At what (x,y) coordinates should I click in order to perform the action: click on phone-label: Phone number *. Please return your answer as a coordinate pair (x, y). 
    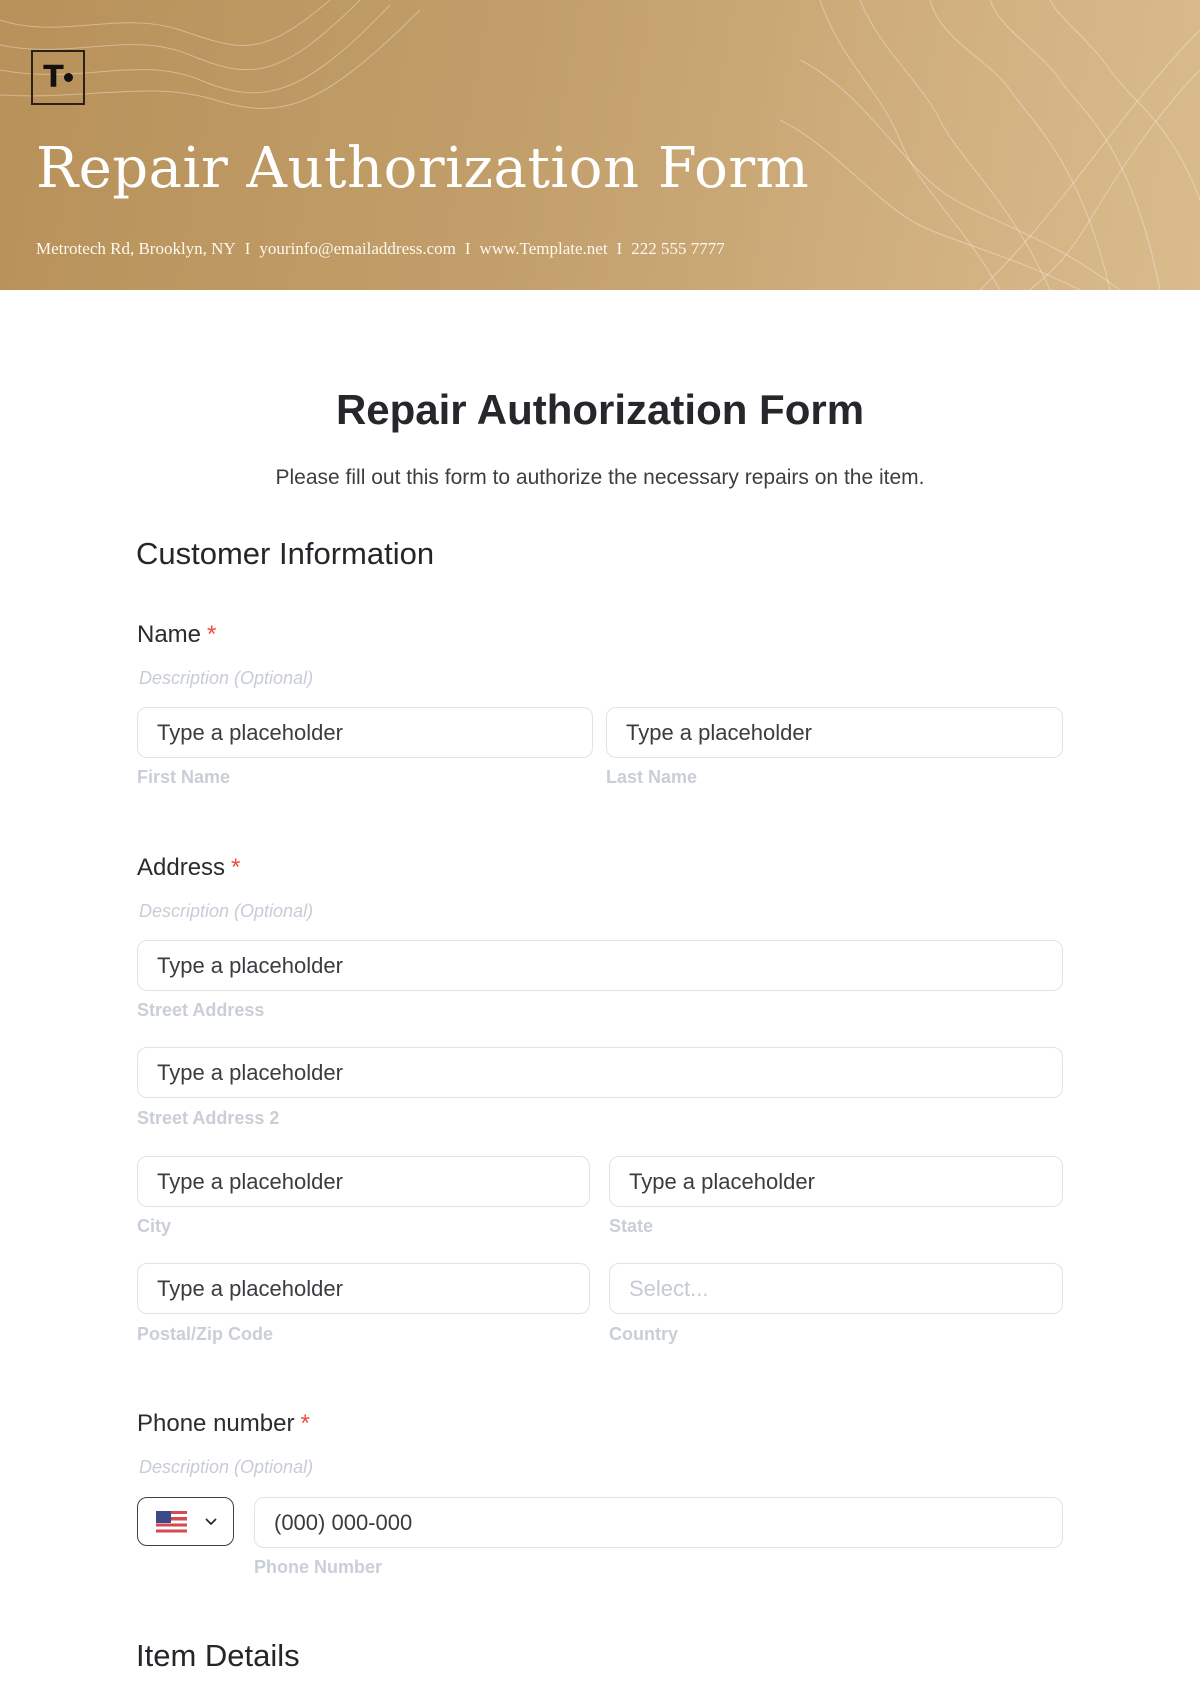
    Looking at the image, I should click on (223, 1424).